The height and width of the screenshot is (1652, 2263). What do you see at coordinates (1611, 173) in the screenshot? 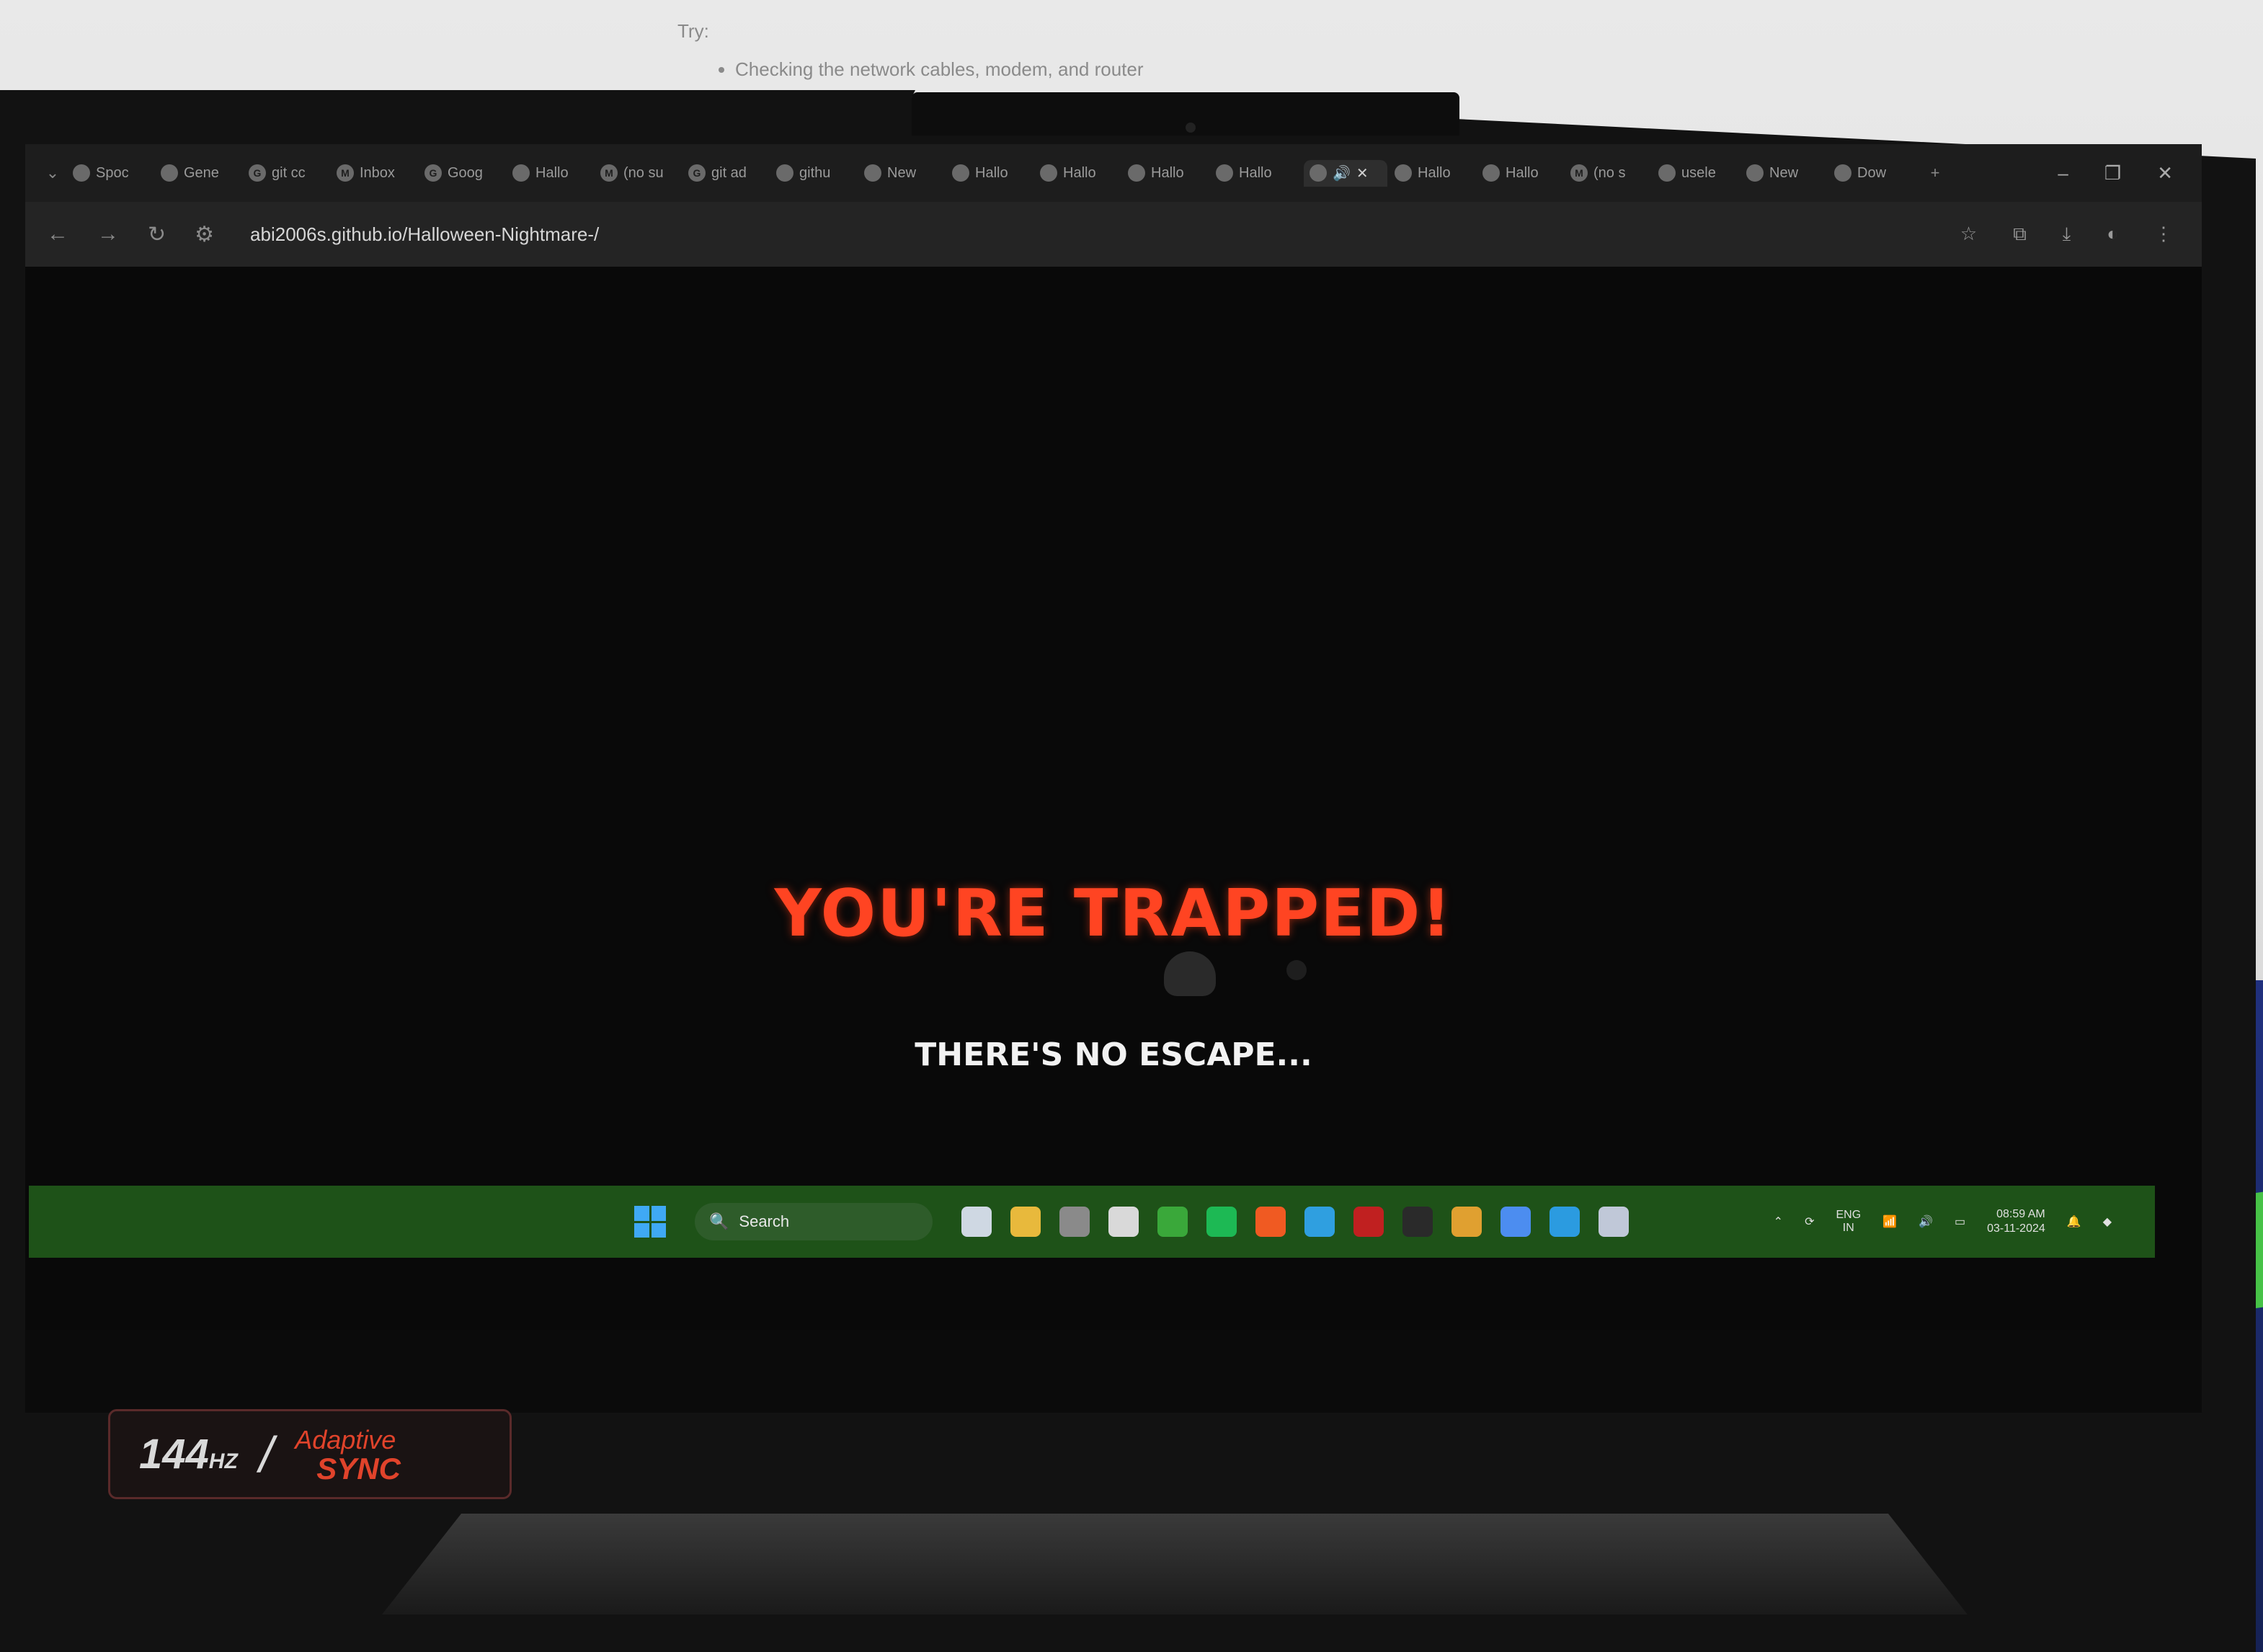
I see `browser-tab: M (no s` at bounding box center [1611, 173].